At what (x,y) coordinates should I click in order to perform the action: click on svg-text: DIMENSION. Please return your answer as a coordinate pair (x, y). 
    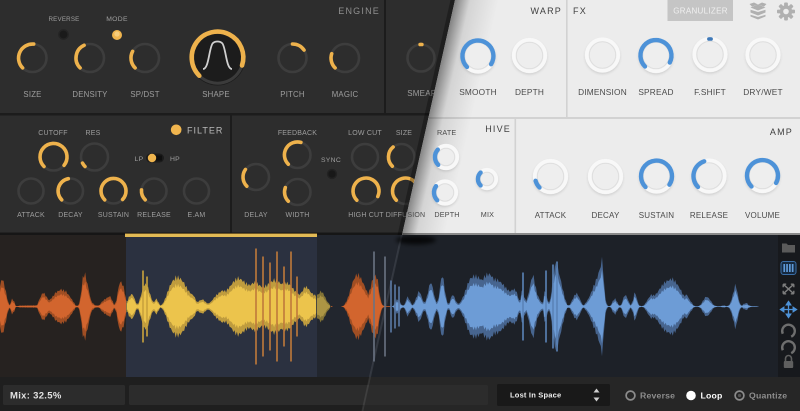
    Looking at the image, I should click on (602, 92).